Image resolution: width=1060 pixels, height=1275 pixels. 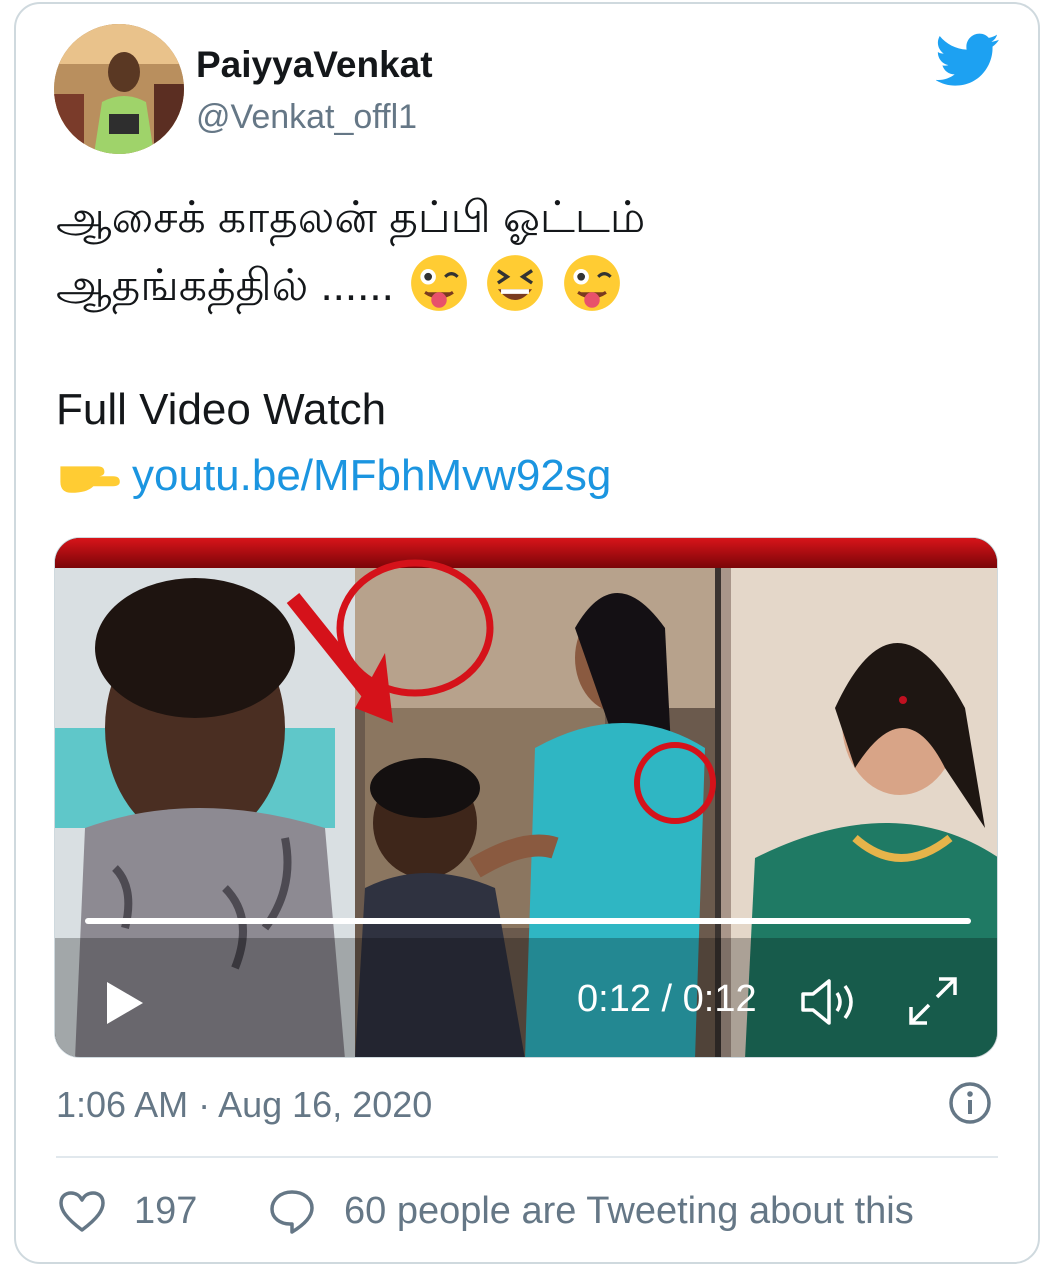 What do you see at coordinates (166, 1211) in the screenshot?
I see `like-count: 197` at bounding box center [166, 1211].